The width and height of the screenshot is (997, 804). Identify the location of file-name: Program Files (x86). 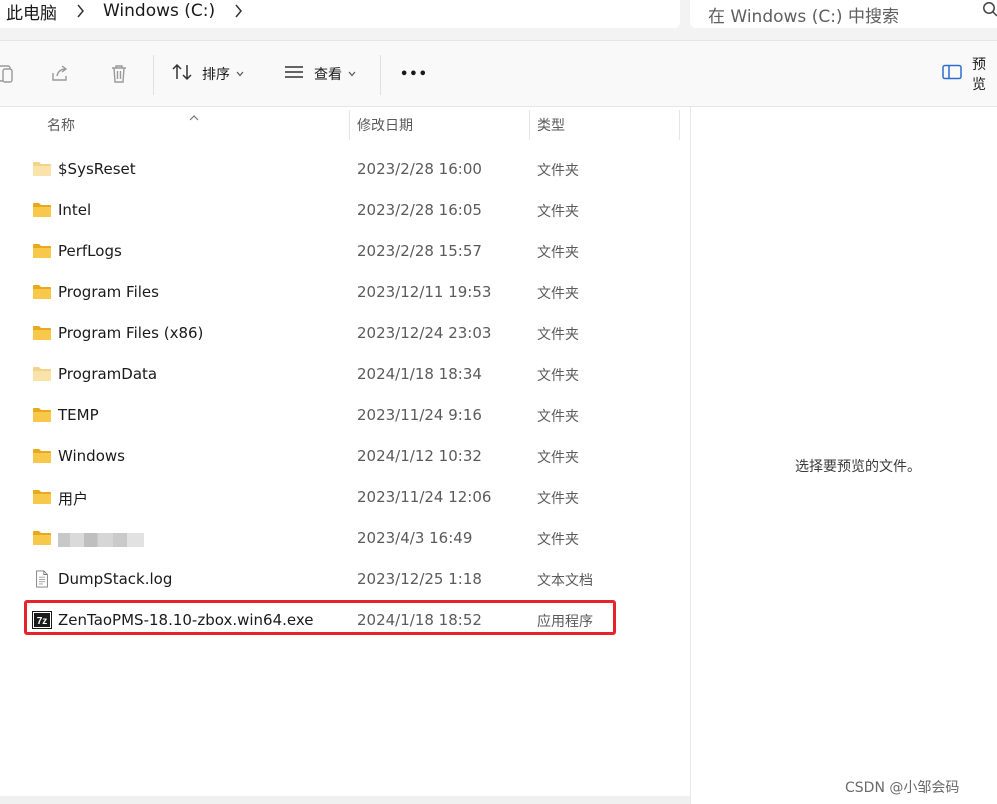
(131, 333).